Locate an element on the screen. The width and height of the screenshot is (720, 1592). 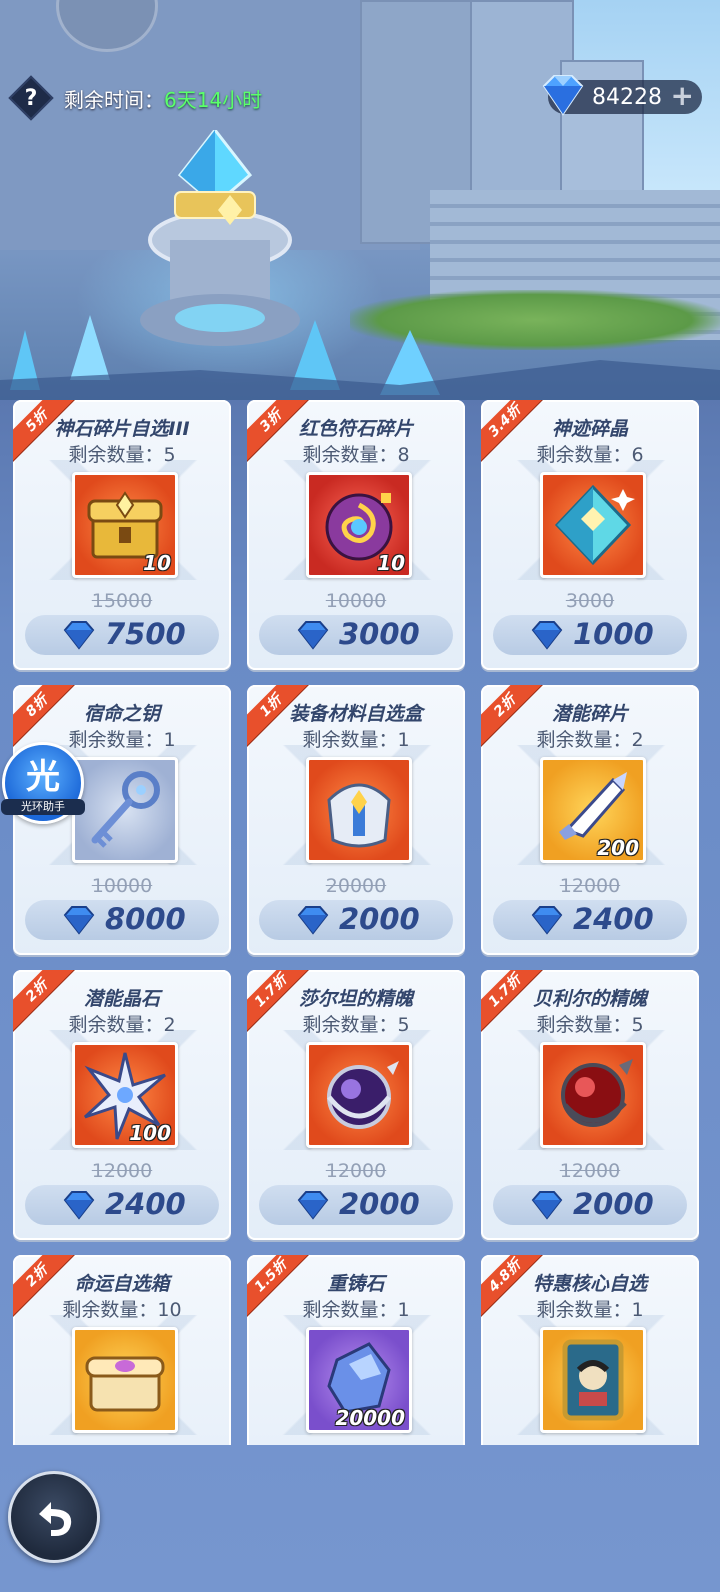
helper-glyph: 光 is located at coordinates (43, 777).